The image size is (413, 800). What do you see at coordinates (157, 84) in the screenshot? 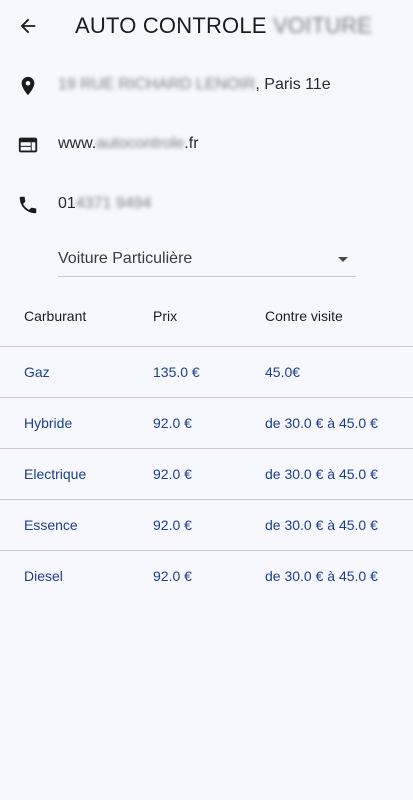
I see `address-blurred: 19 RUE RICHARD LENOIR` at bounding box center [157, 84].